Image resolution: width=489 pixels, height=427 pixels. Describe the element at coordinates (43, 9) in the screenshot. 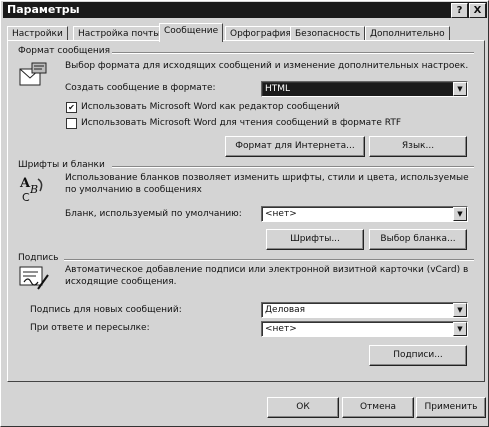

I see `window-title: Параметры` at that location.